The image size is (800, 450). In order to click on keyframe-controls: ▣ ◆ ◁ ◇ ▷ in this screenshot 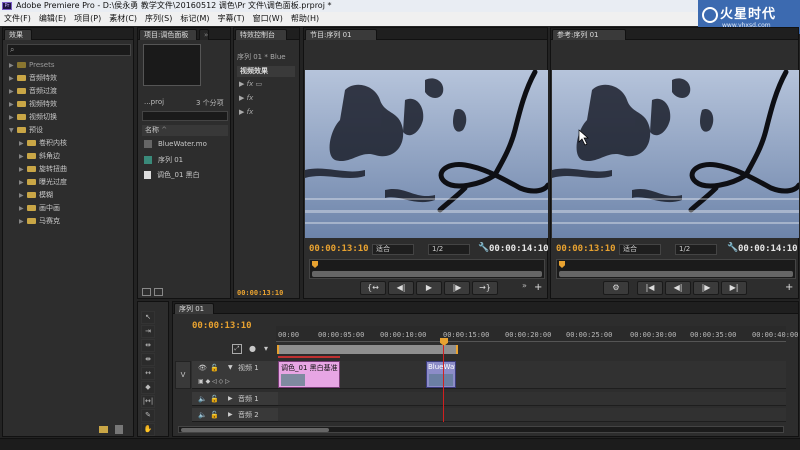, I will do `click(214, 382)`.